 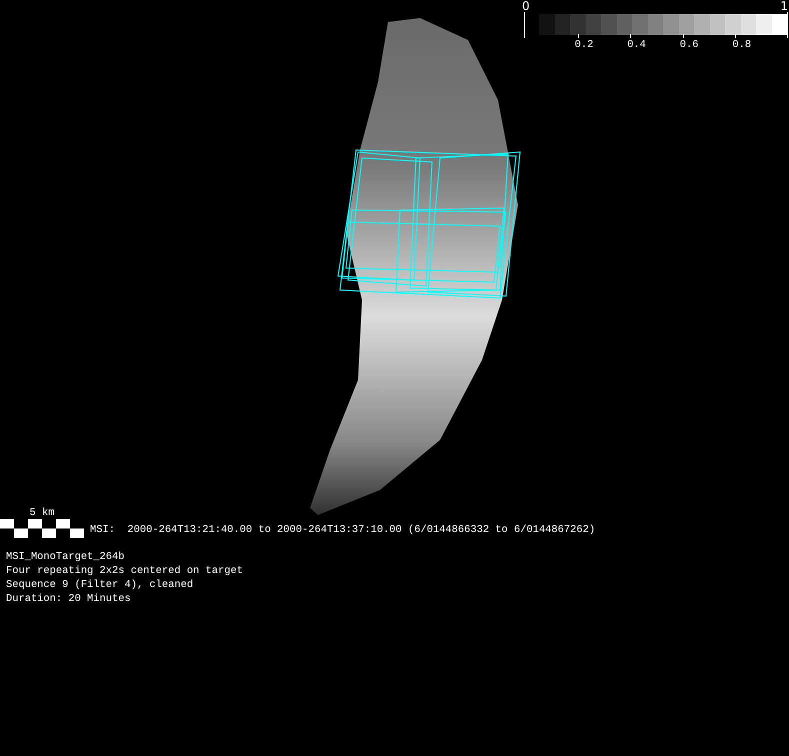 I want to click on info-line: Sequence 9 (Filter 4), cleaned, so click(x=100, y=585).